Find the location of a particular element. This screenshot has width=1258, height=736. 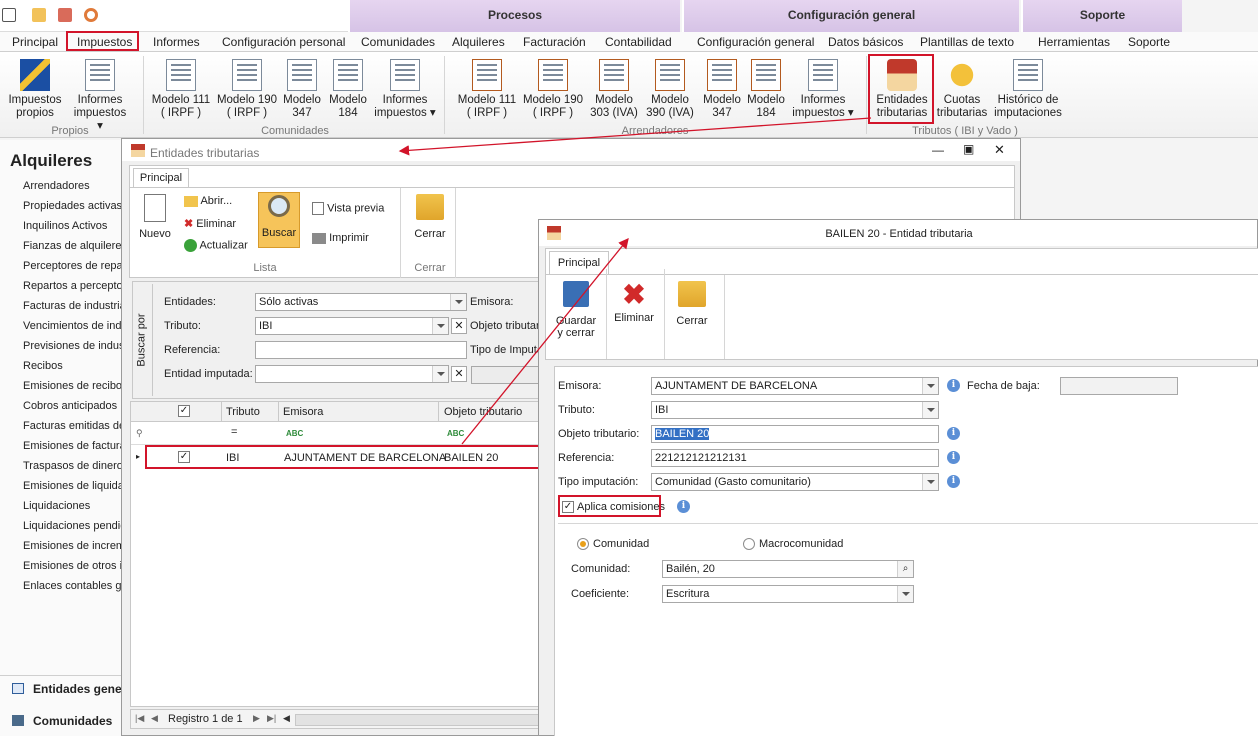

arrow-to-entidad-window is located at coordinates (545, 341).